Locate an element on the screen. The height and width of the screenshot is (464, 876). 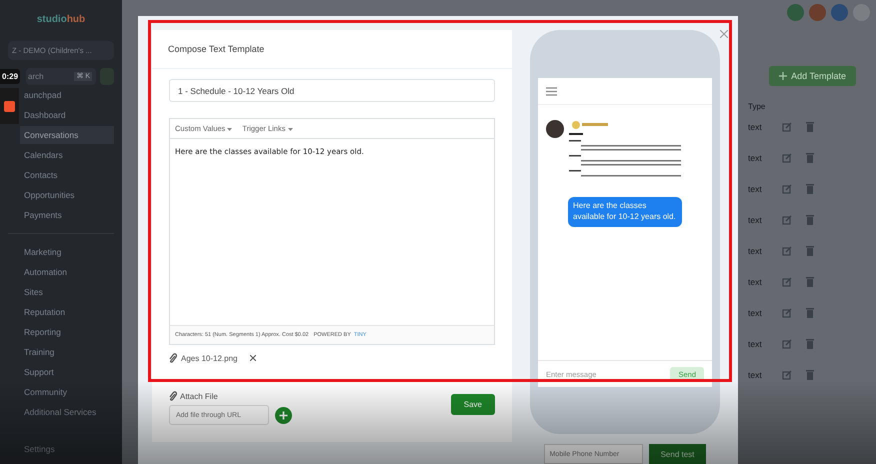
stop-recording-button is located at coordinates (9, 106).